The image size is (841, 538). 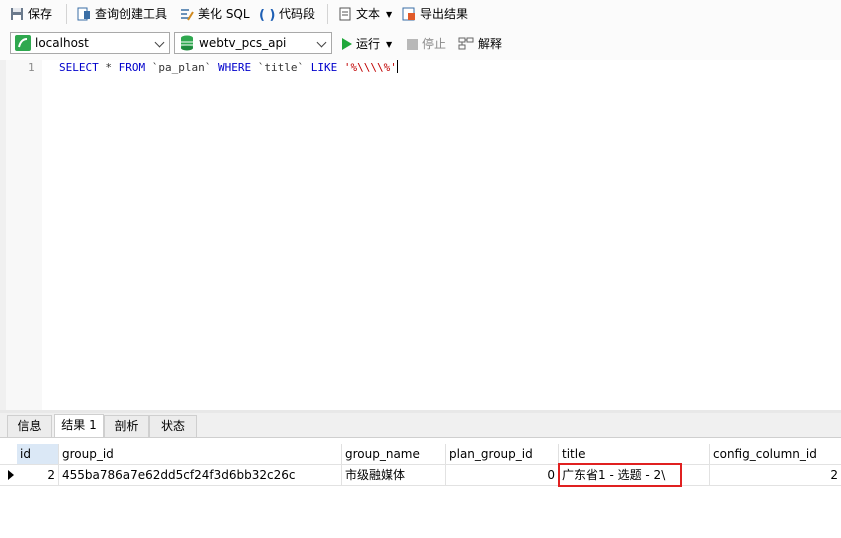 I want to click on query-toolbar: localhost webtv_pcs_api 运行 ▼ 停止 解释, so click(x=420, y=44).